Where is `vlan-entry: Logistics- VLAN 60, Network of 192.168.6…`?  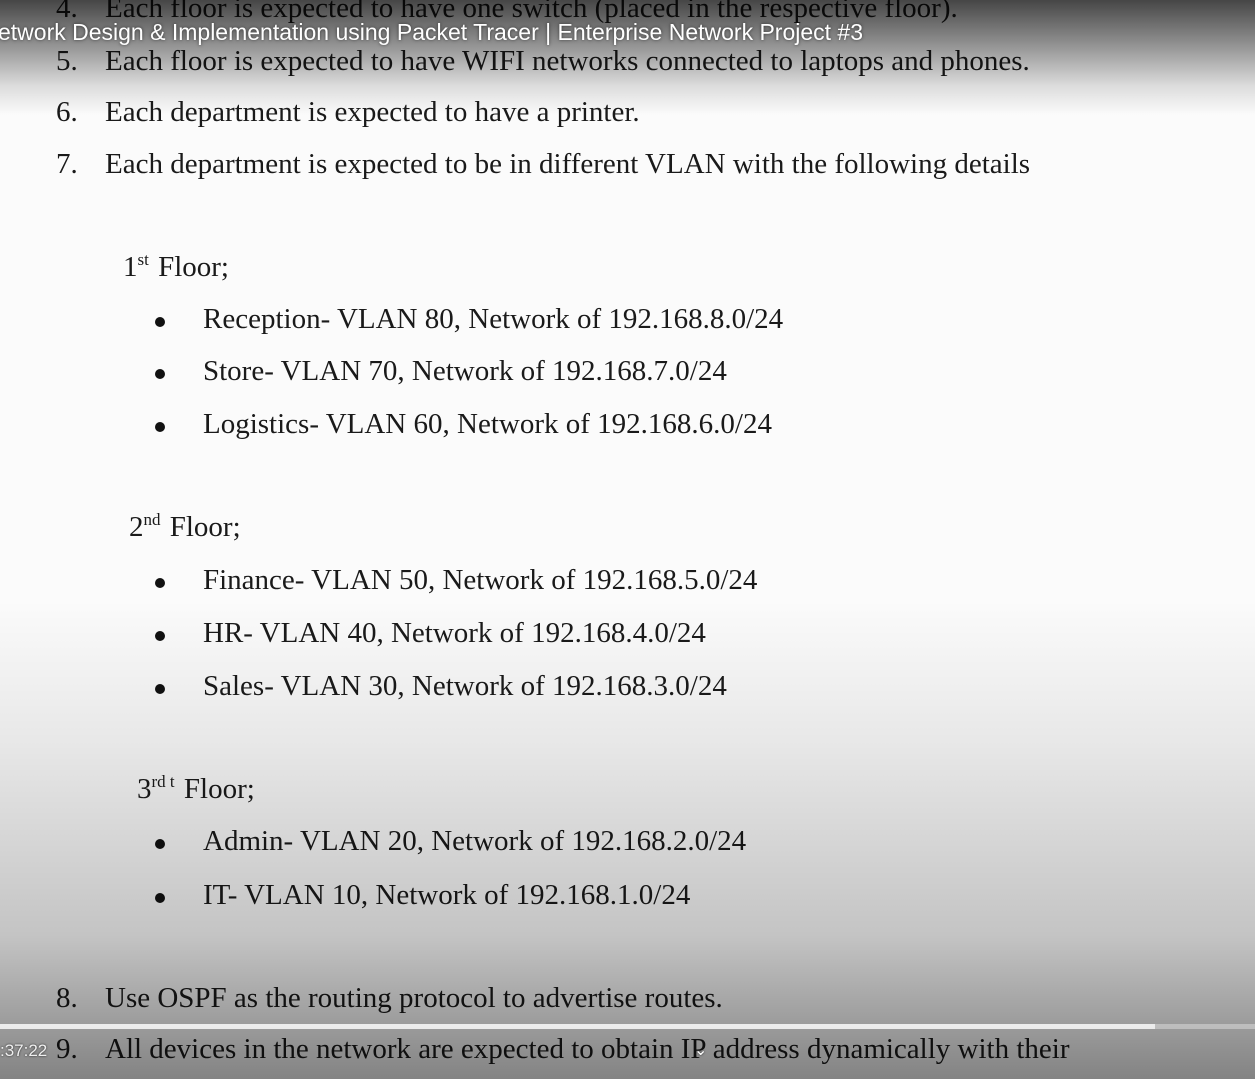 vlan-entry: Logistics- VLAN 60, Network of 192.168.6… is located at coordinates (487, 424).